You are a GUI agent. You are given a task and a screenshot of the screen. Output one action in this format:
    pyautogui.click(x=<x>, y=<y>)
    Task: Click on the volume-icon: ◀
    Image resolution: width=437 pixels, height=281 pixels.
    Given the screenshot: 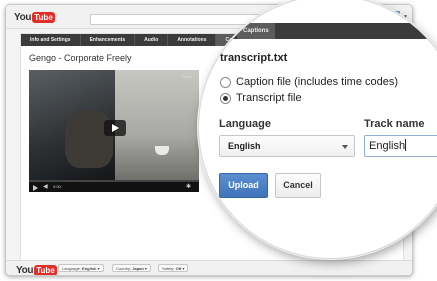 What is the action you would take?
    pyautogui.click(x=45, y=186)
    